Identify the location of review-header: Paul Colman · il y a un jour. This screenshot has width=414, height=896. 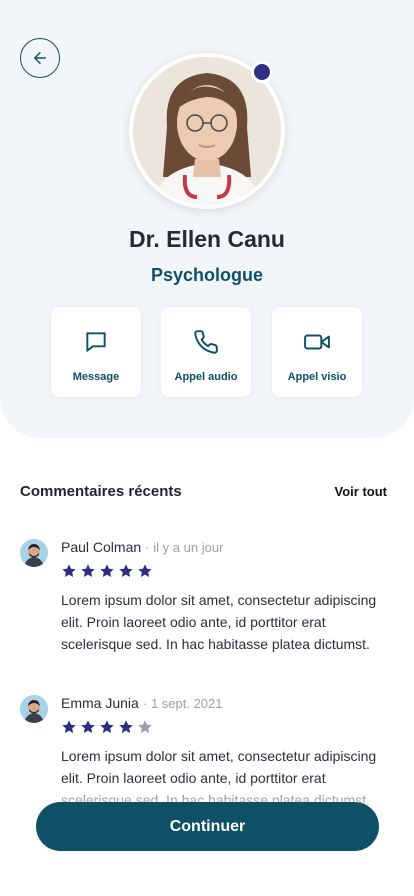
(142, 547).